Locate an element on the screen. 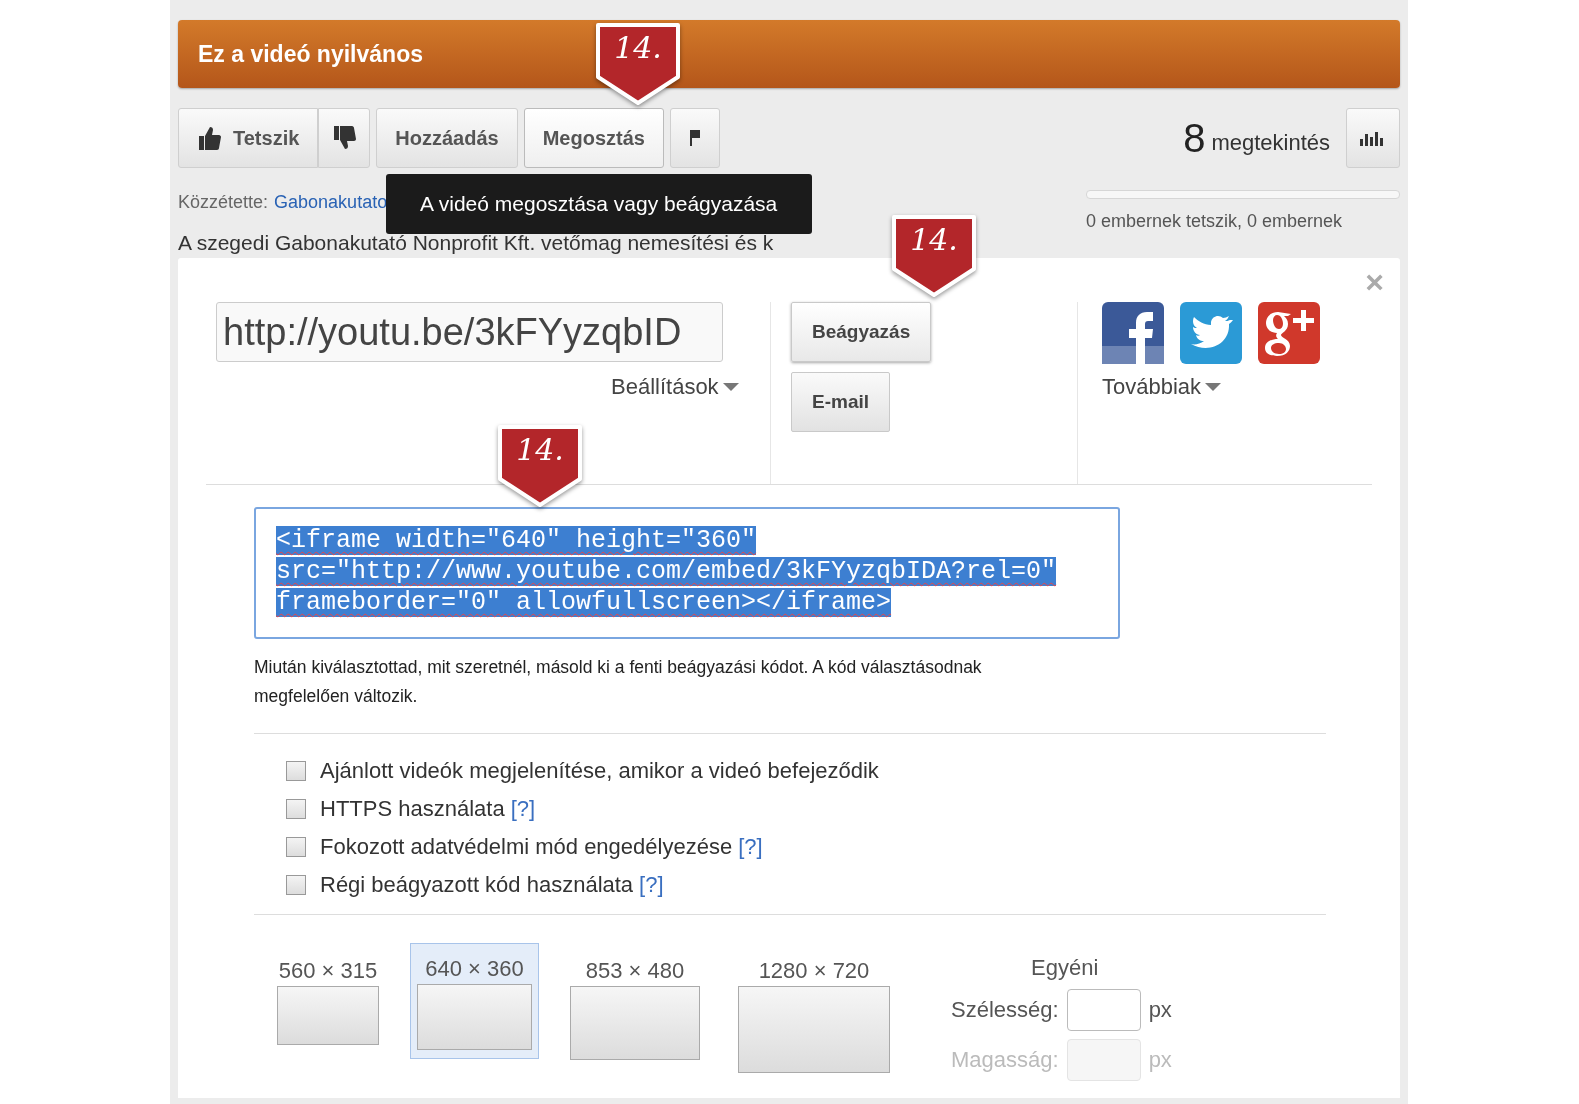  field-label: Szélesség: is located at coordinates (1005, 1010).